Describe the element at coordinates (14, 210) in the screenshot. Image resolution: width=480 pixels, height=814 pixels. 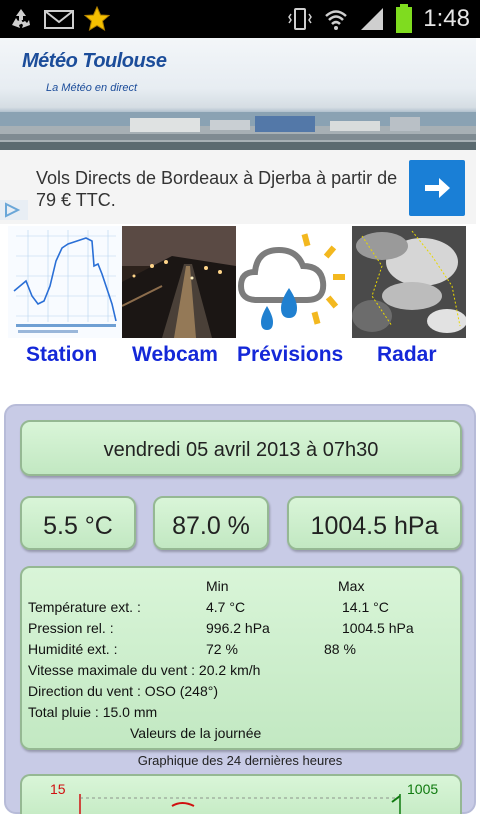
I see `adchoices-icon` at that location.